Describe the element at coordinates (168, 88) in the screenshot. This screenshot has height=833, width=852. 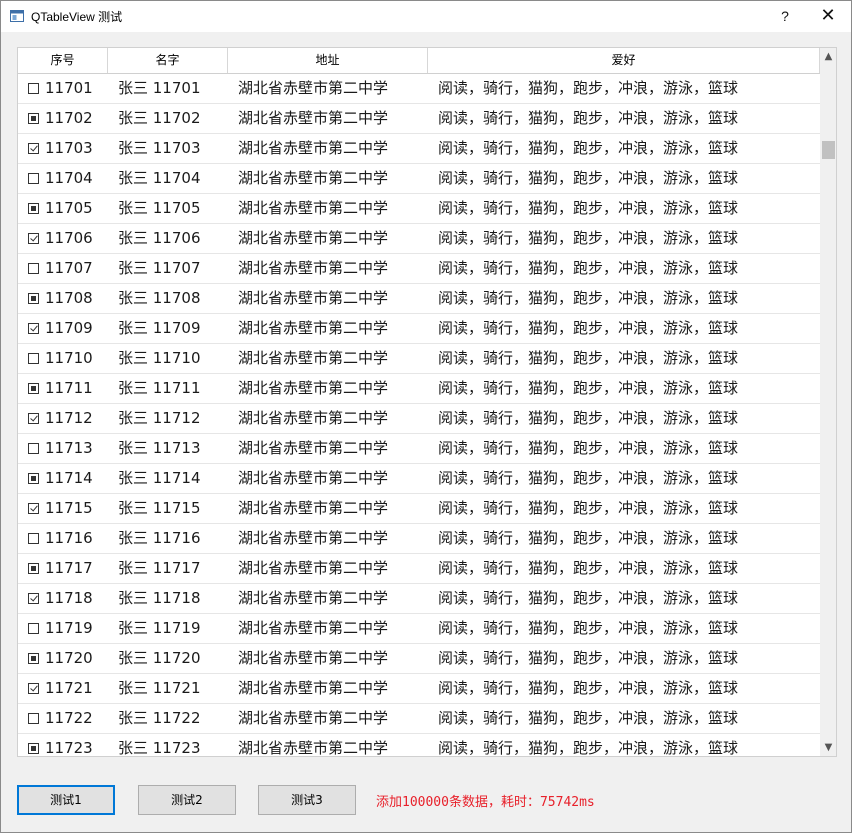
I see `cell-name: 张三 11701` at that location.